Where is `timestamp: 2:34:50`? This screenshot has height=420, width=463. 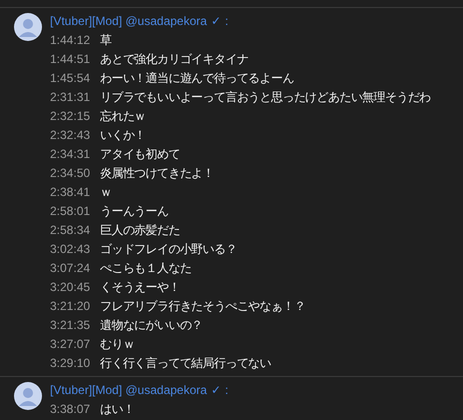
timestamp: 2:34:50 is located at coordinates (71, 173).